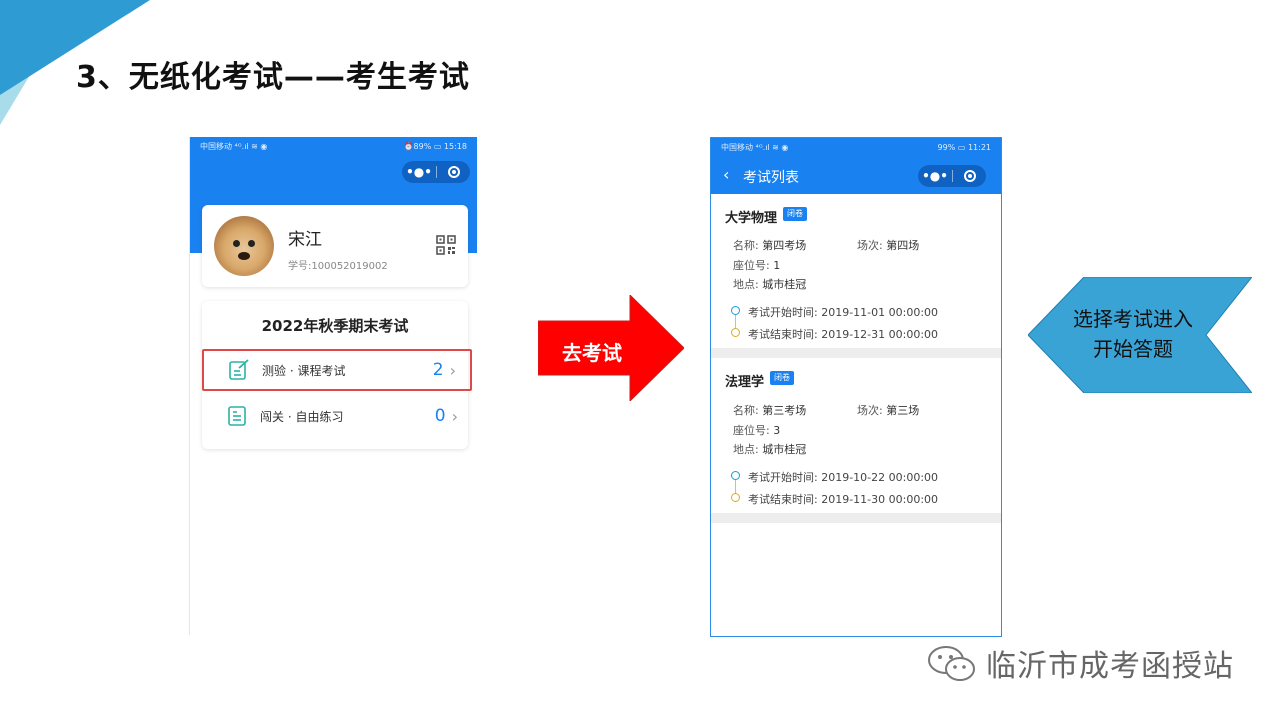  What do you see at coordinates (771, 178) in the screenshot?
I see `exam-list-title: 考试列表` at bounding box center [771, 178].